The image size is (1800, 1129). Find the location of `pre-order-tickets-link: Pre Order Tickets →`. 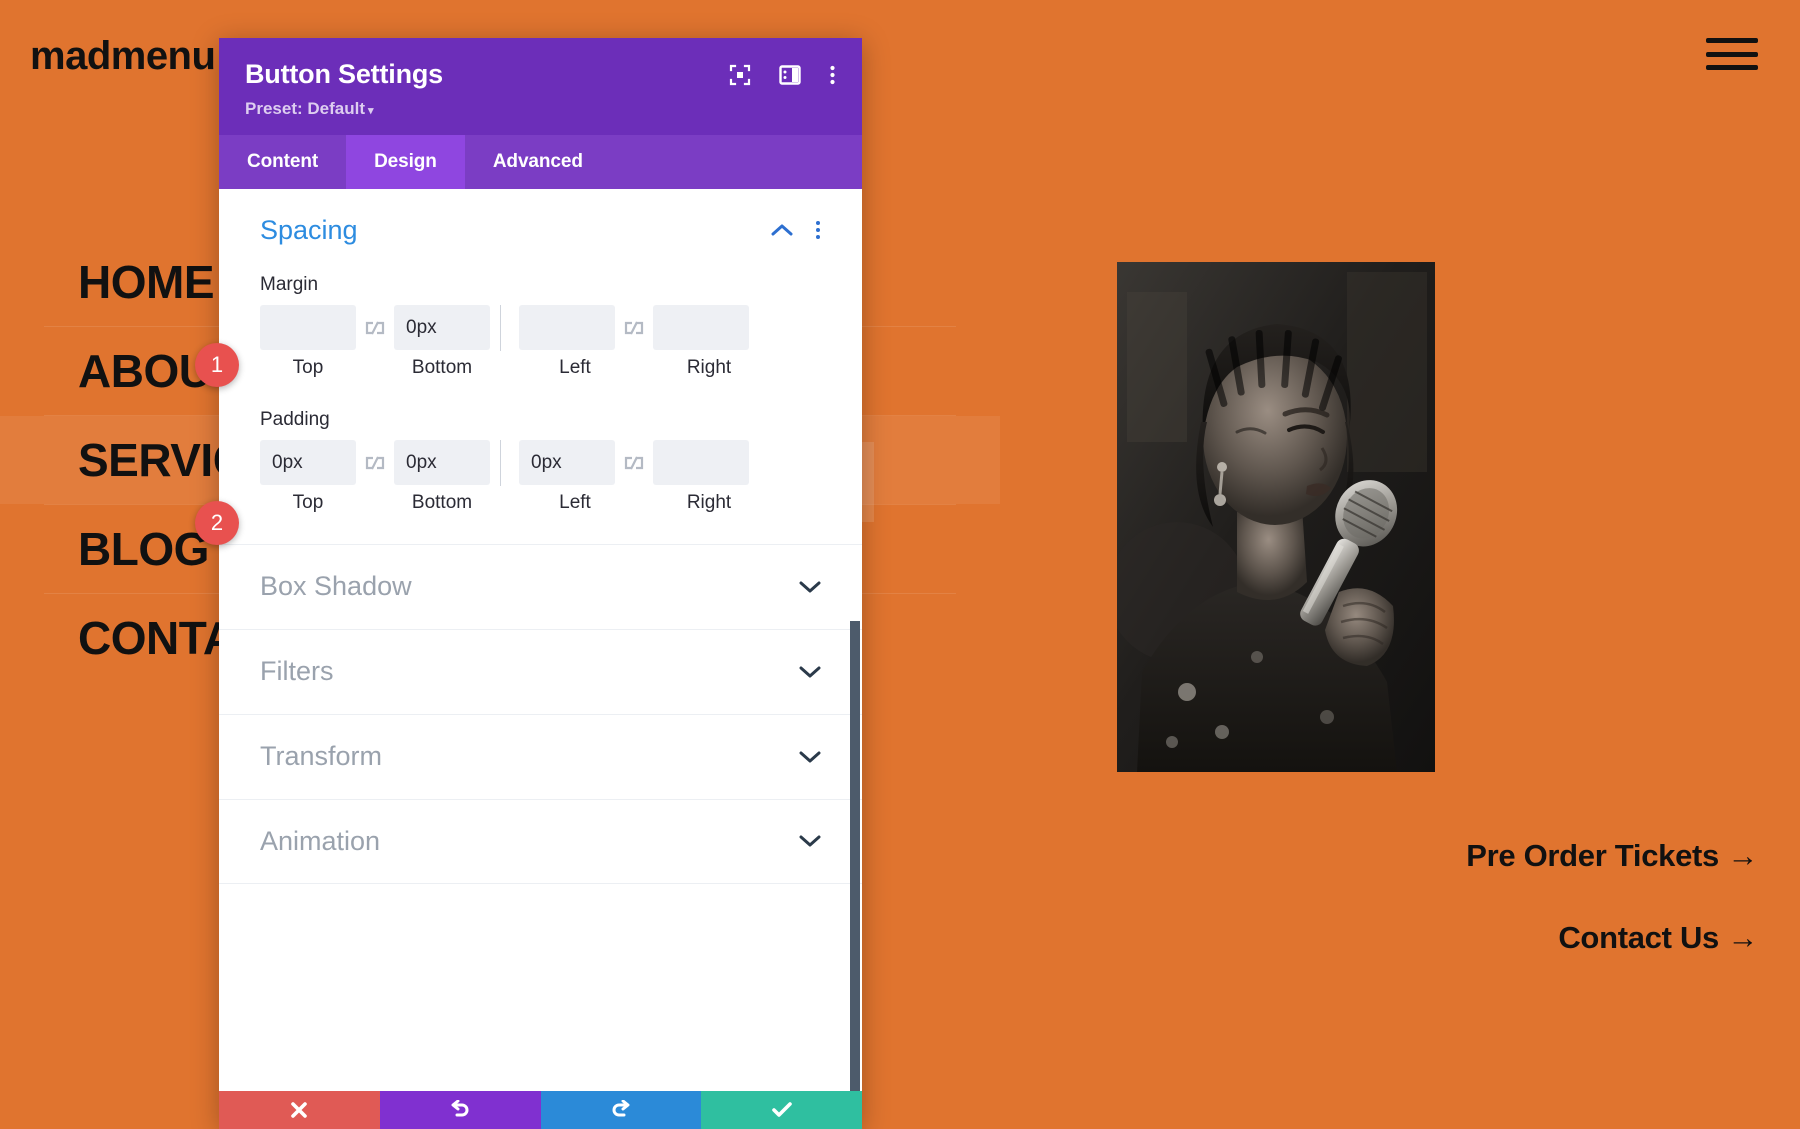

pre-order-tickets-link: Pre Order Tickets → is located at coordinates (1612, 856).